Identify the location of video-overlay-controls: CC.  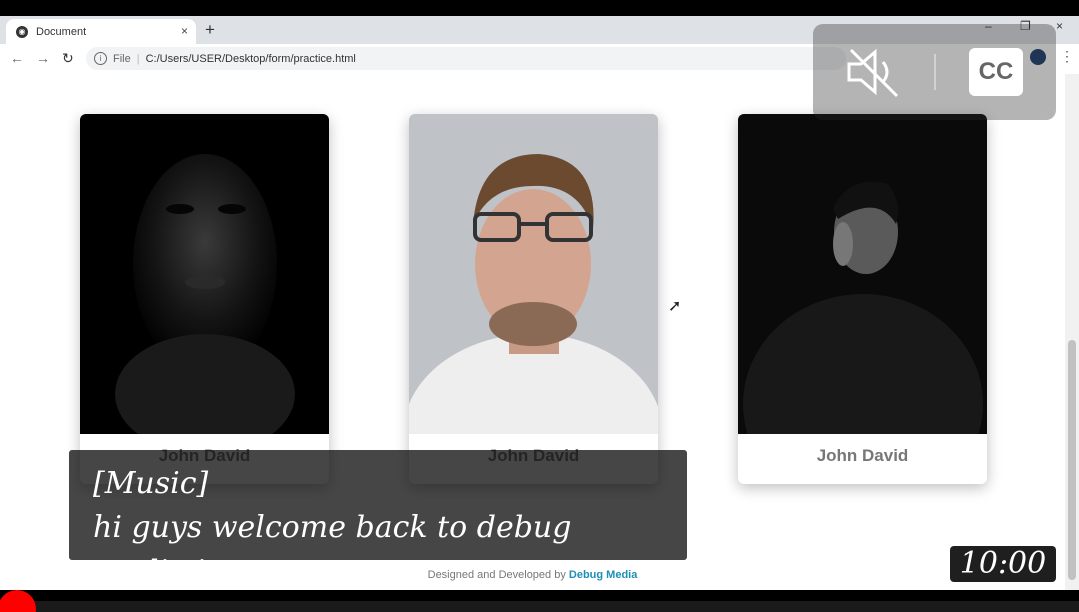
(934, 72).